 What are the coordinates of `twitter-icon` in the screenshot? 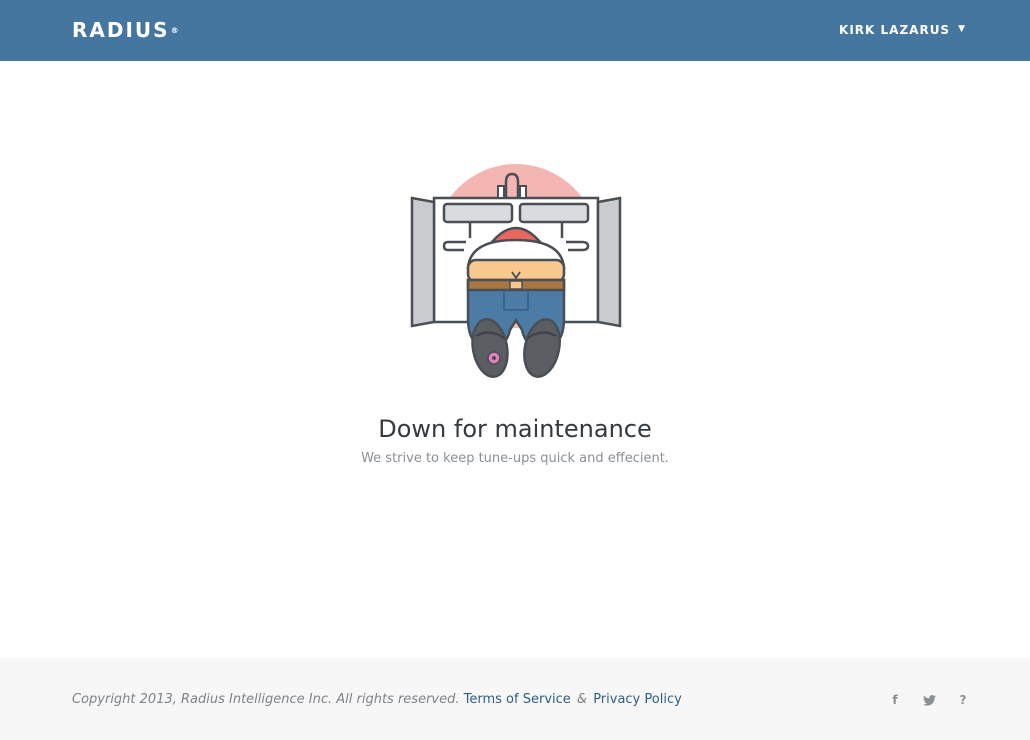 It's located at (929, 700).